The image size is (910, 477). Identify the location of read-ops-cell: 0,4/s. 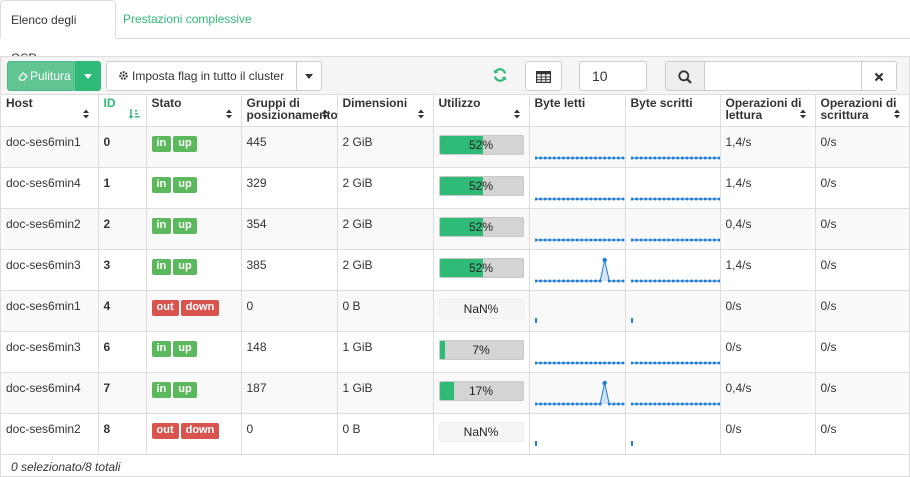
(768, 229).